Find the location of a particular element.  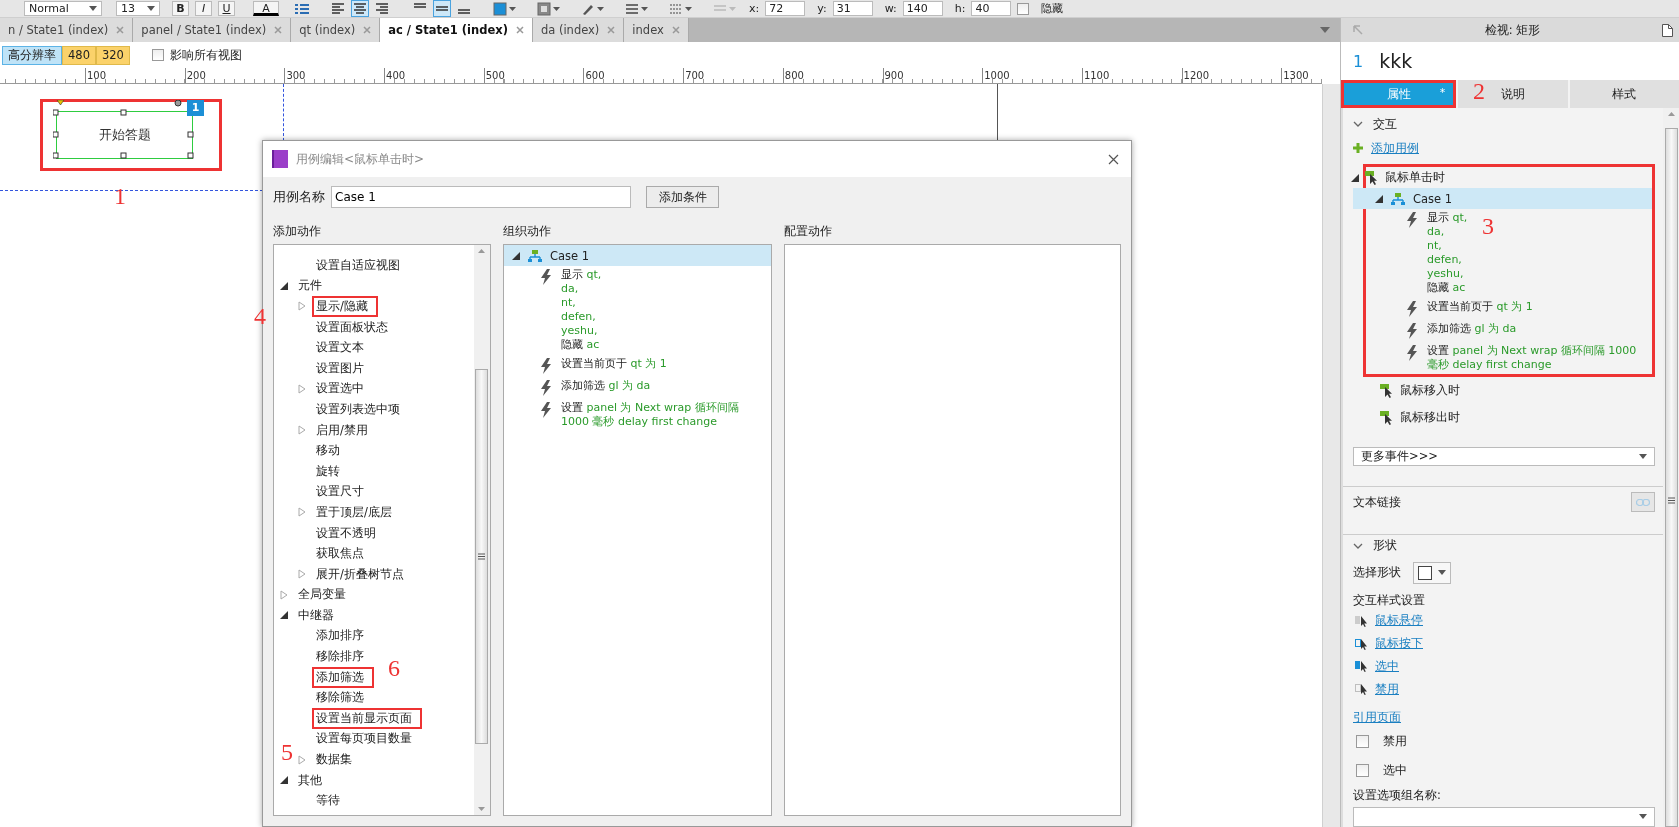

tab: 样式 is located at coordinates (1624, 94).